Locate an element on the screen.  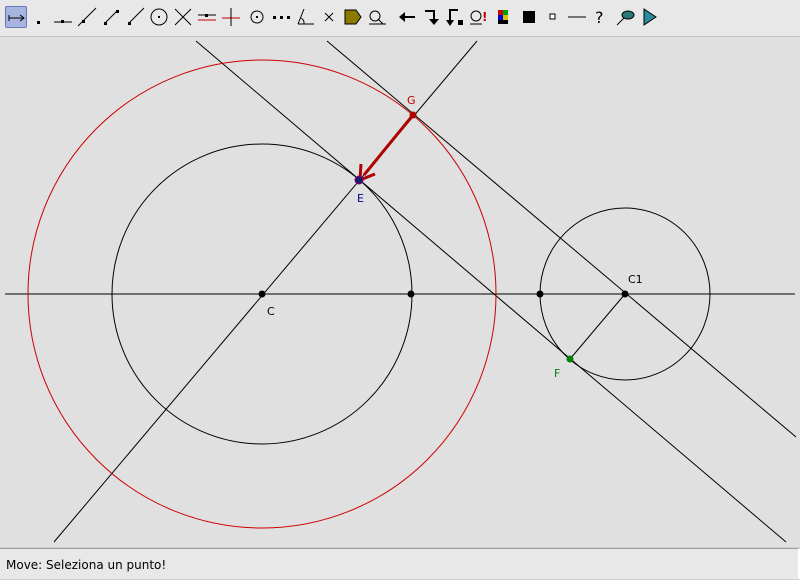
help-tool-icon: ? is located at coordinates (601, 17).